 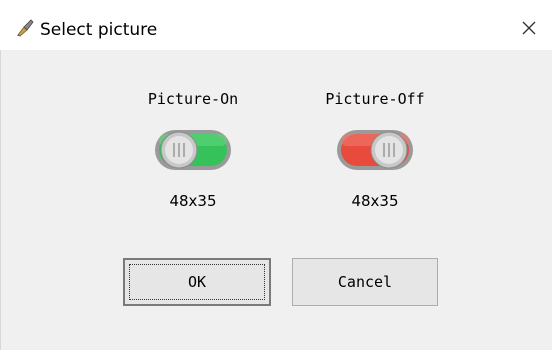 What do you see at coordinates (276, 25) in the screenshot?
I see `title-bar: Select picture` at bounding box center [276, 25].